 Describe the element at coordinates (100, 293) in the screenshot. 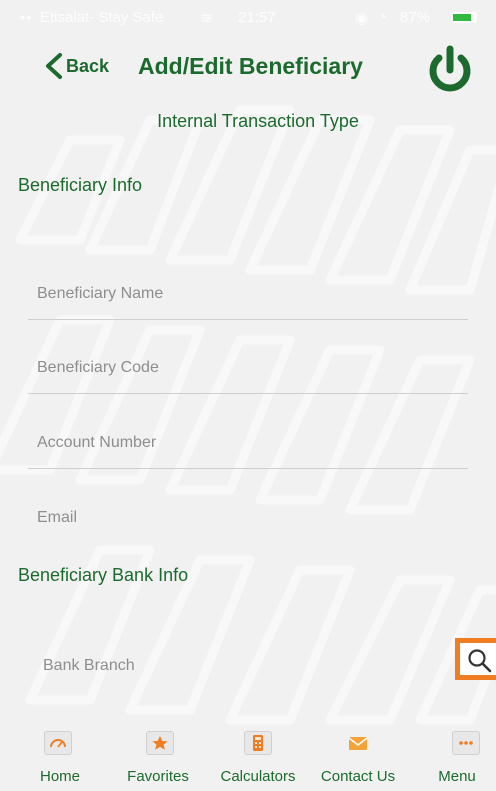

I see `beneficiary-name-placeholder: Beneficiary Name` at that location.